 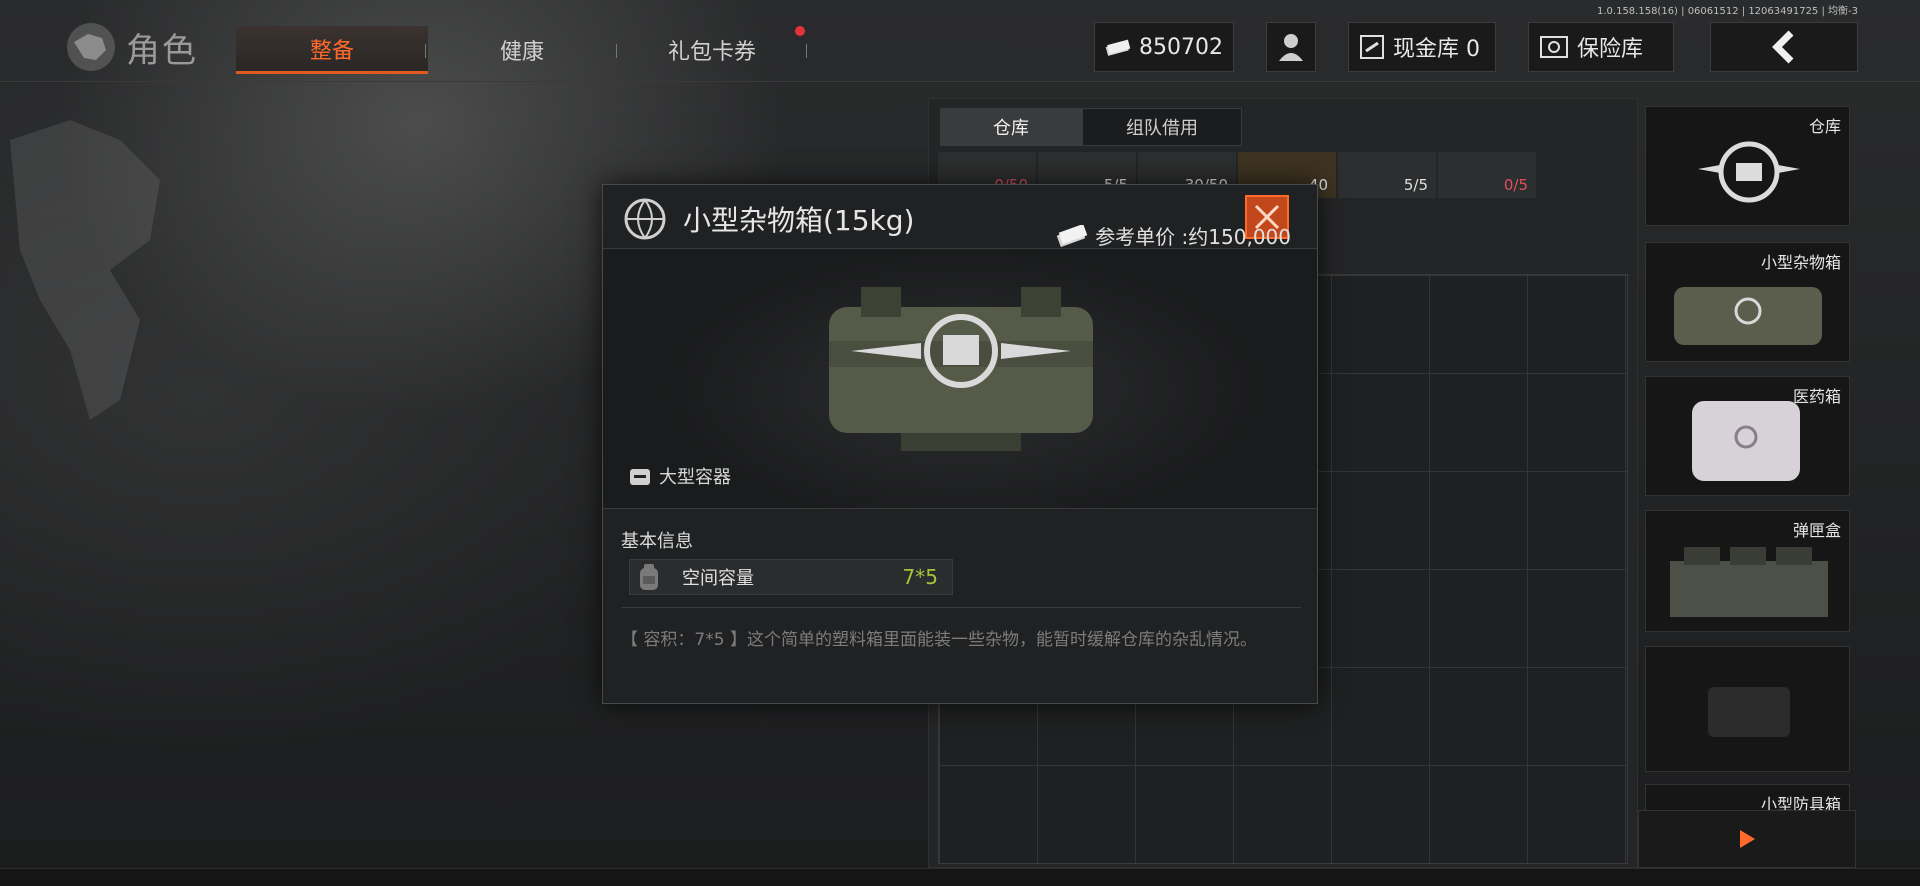 I want to click on brand: 角色, so click(x=130, y=47).